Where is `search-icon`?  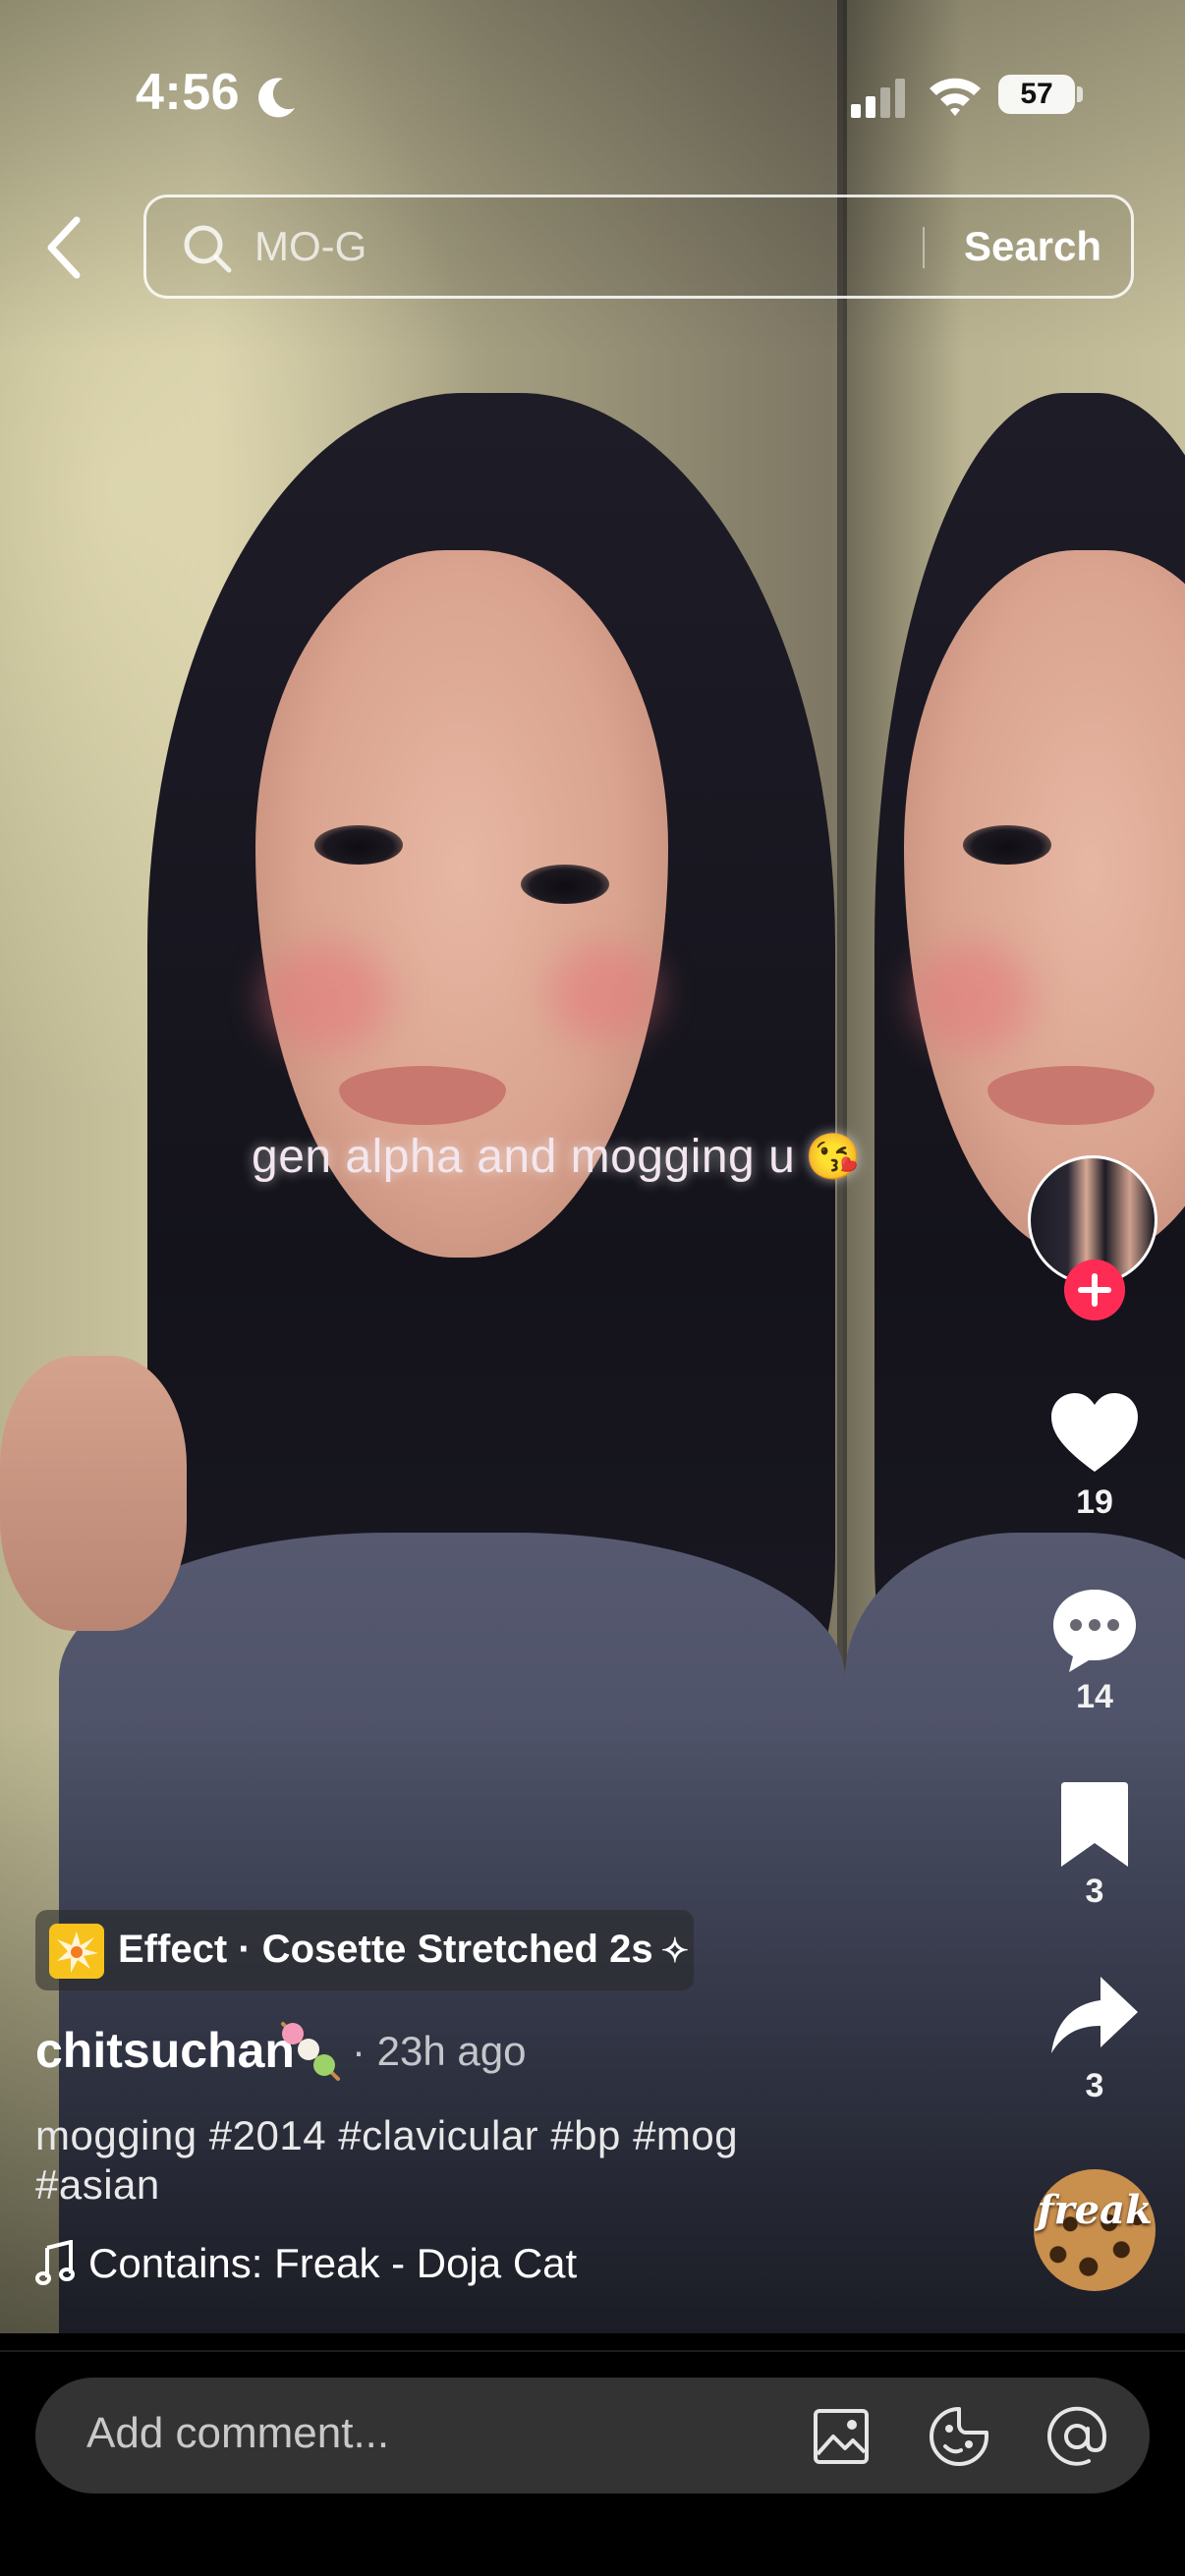 search-icon is located at coordinates (208, 249).